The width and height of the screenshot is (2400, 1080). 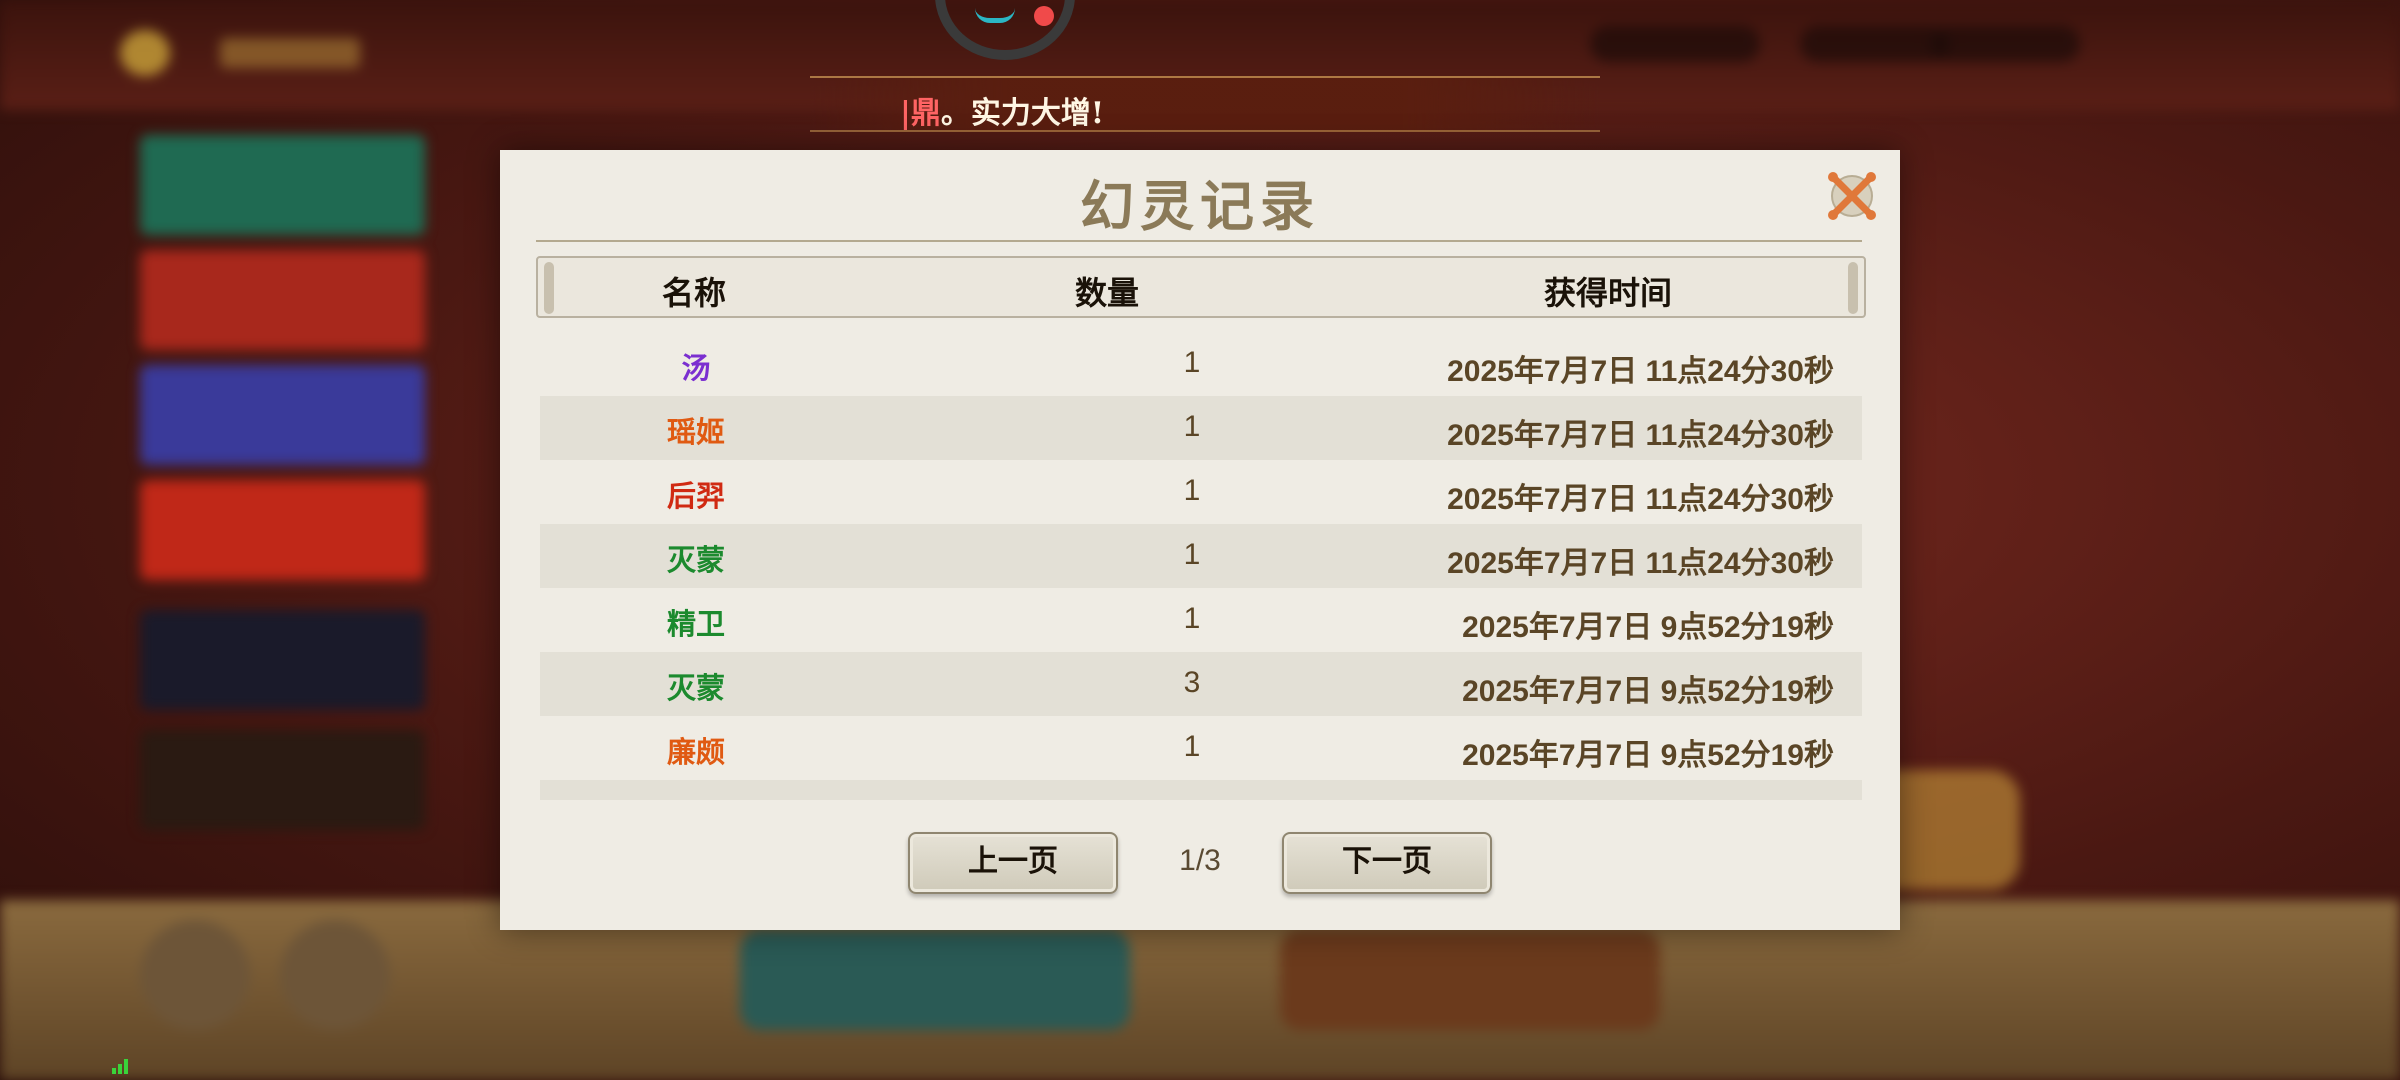 I want to click on table-row, so click(x=1201, y=790).